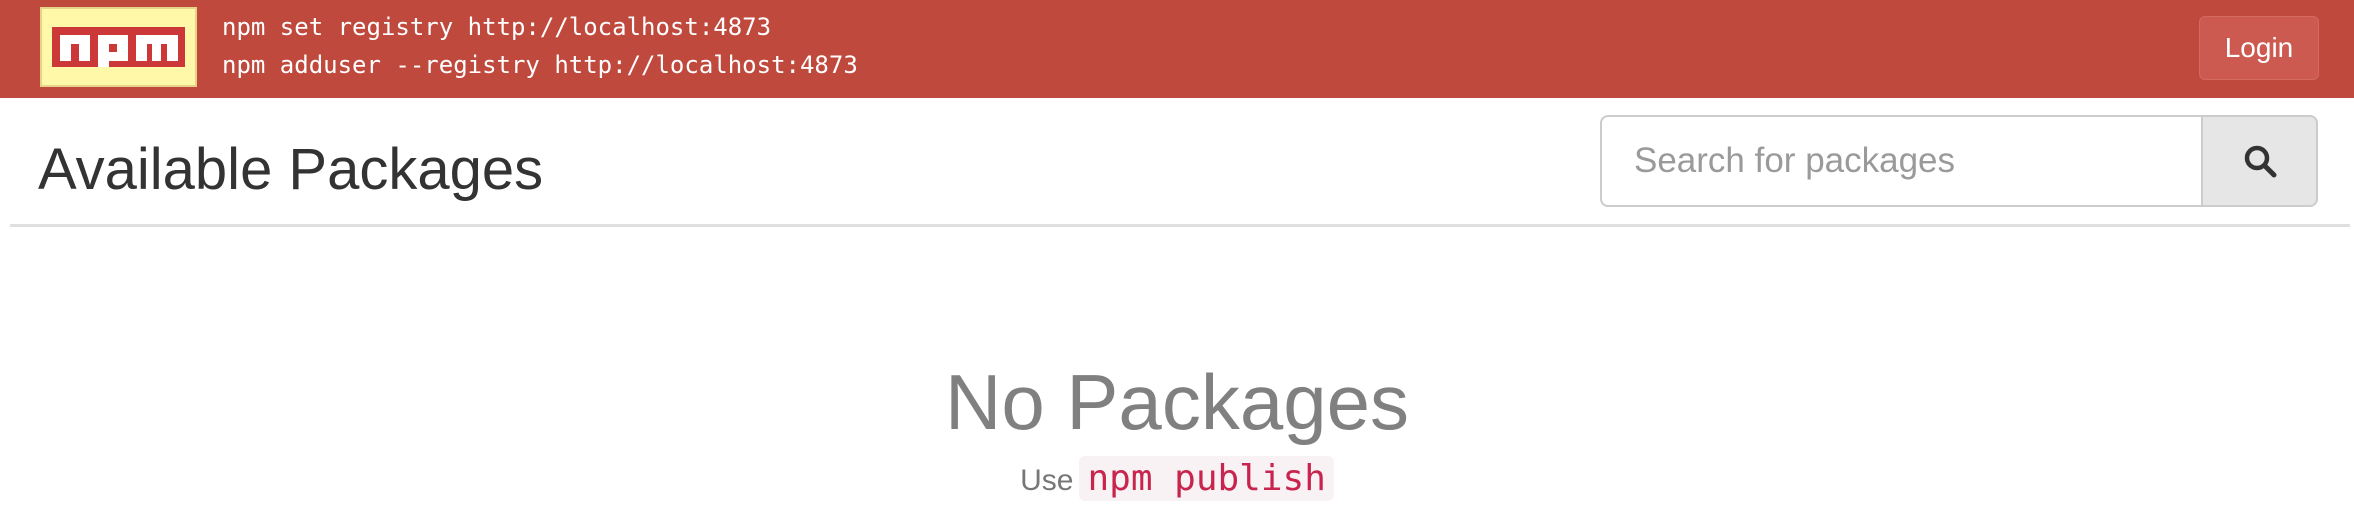 The width and height of the screenshot is (2354, 516). I want to click on empty-state-hint-prefix: Use, so click(1047, 480).